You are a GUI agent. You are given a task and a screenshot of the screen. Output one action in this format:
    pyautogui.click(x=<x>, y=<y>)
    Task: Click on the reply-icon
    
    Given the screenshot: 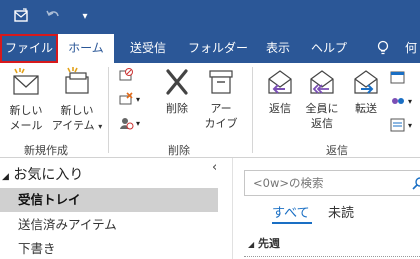 What is the action you would take?
    pyautogui.click(x=280, y=82)
    